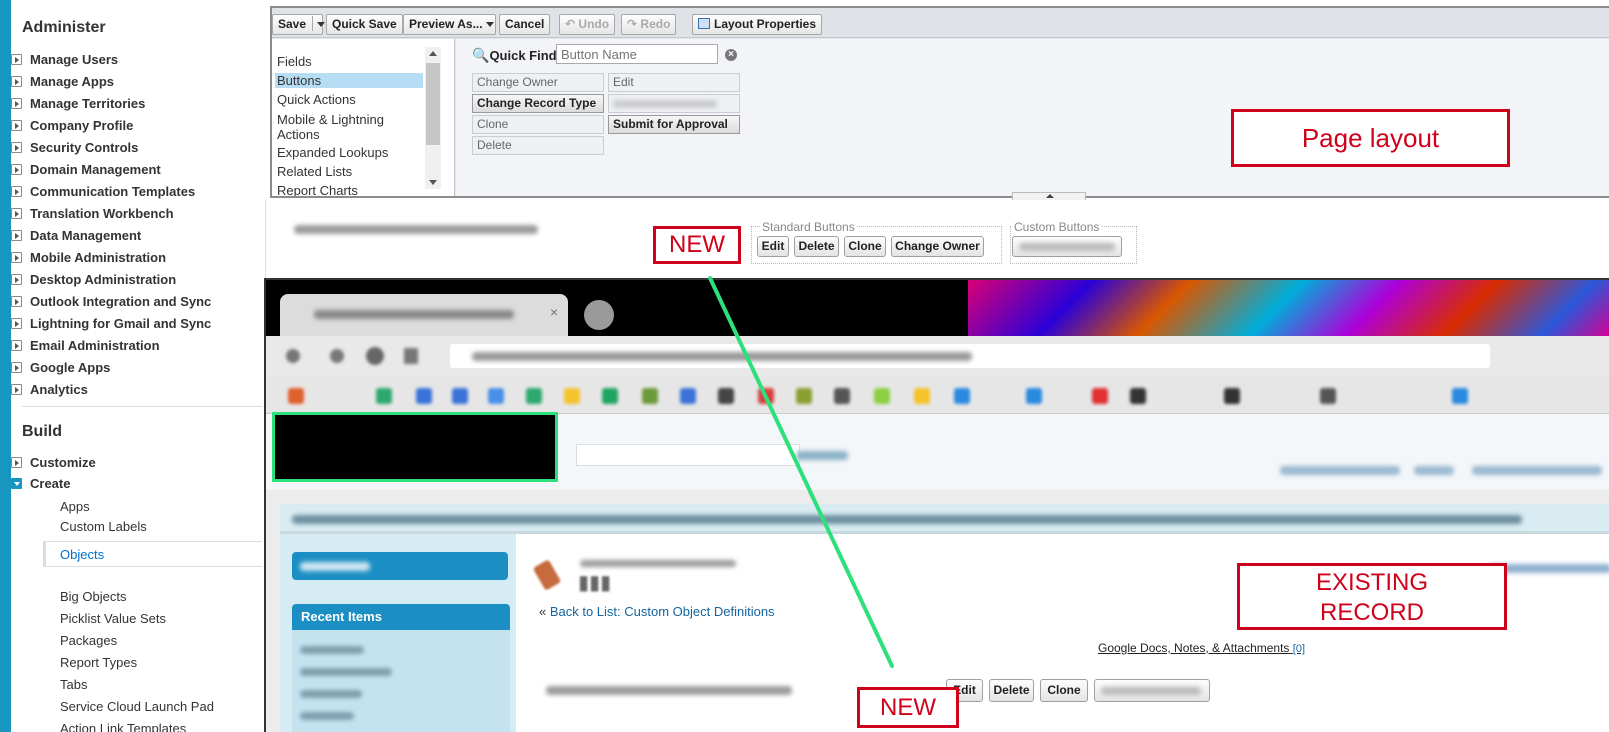 The width and height of the screenshot is (1609, 732). What do you see at coordinates (332, 152) in the screenshot?
I see `category-expanded-lookups: Expanded Lookups` at bounding box center [332, 152].